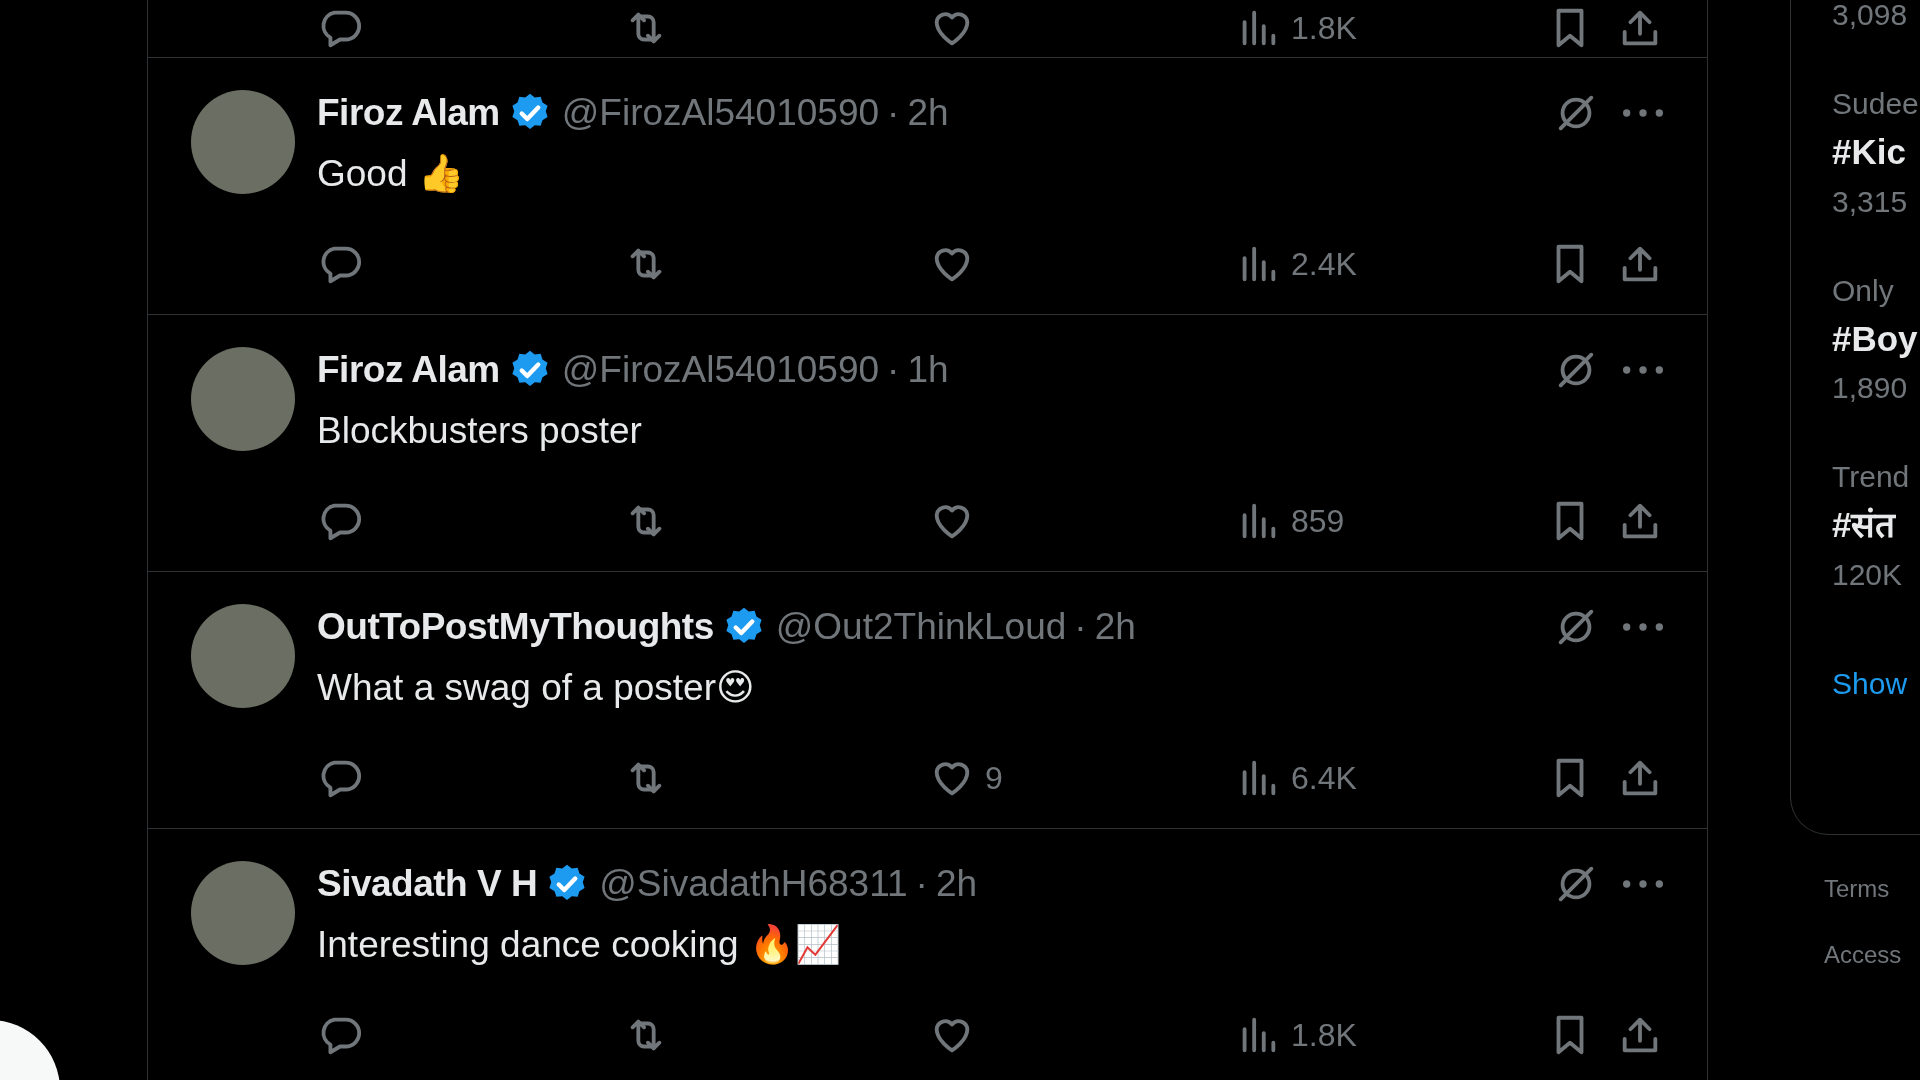 This screenshot has height=1080, width=1920. Describe the element at coordinates (1871, 477) in the screenshot. I see `trend-context: Trend` at that location.